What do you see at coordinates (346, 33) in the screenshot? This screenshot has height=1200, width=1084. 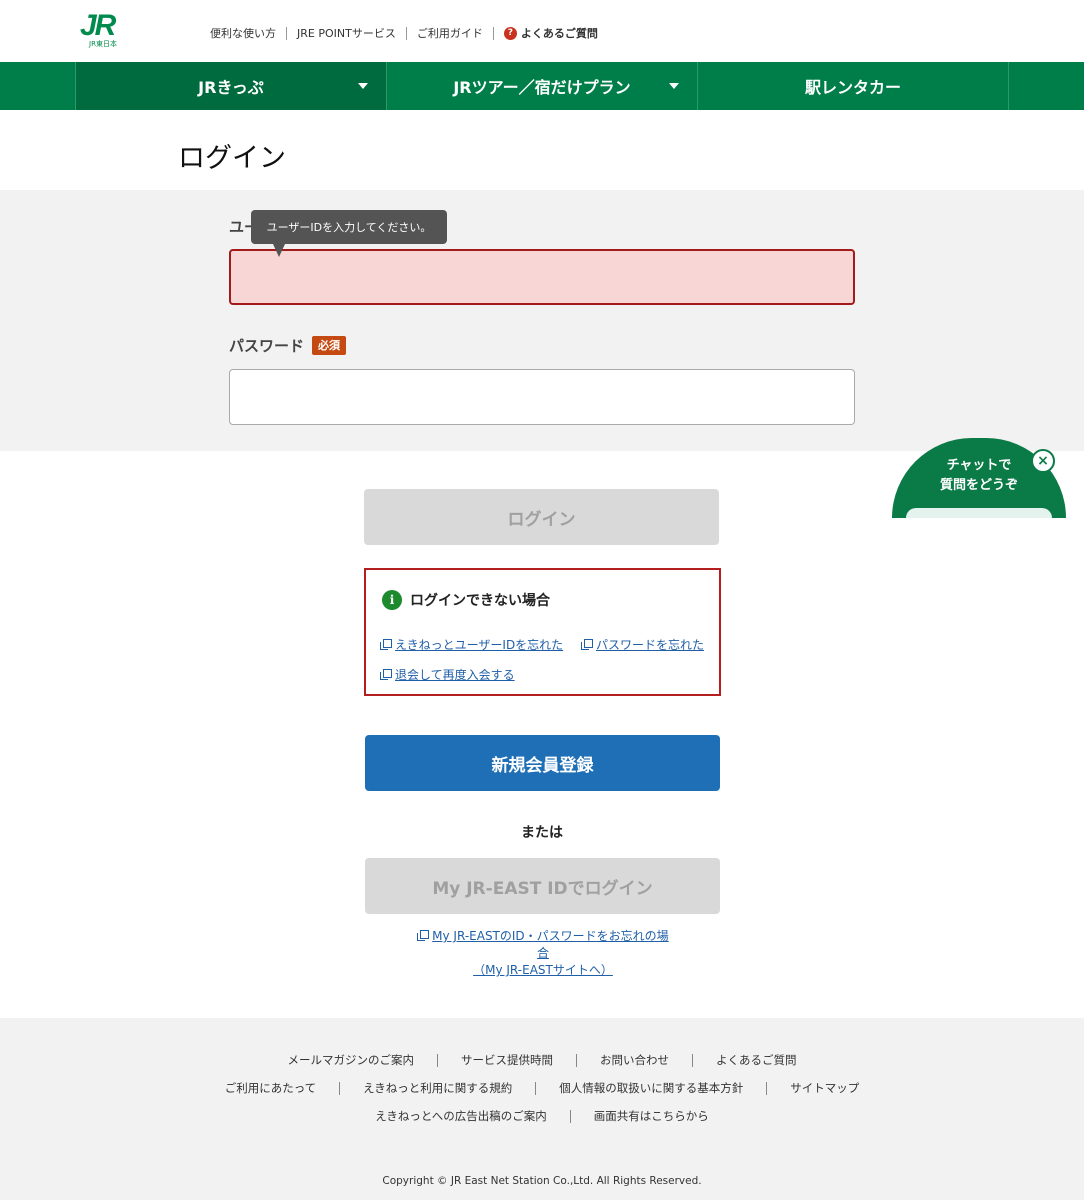 I see `link-jre-point: JRE POINTサービス` at bounding box center [346, 33].